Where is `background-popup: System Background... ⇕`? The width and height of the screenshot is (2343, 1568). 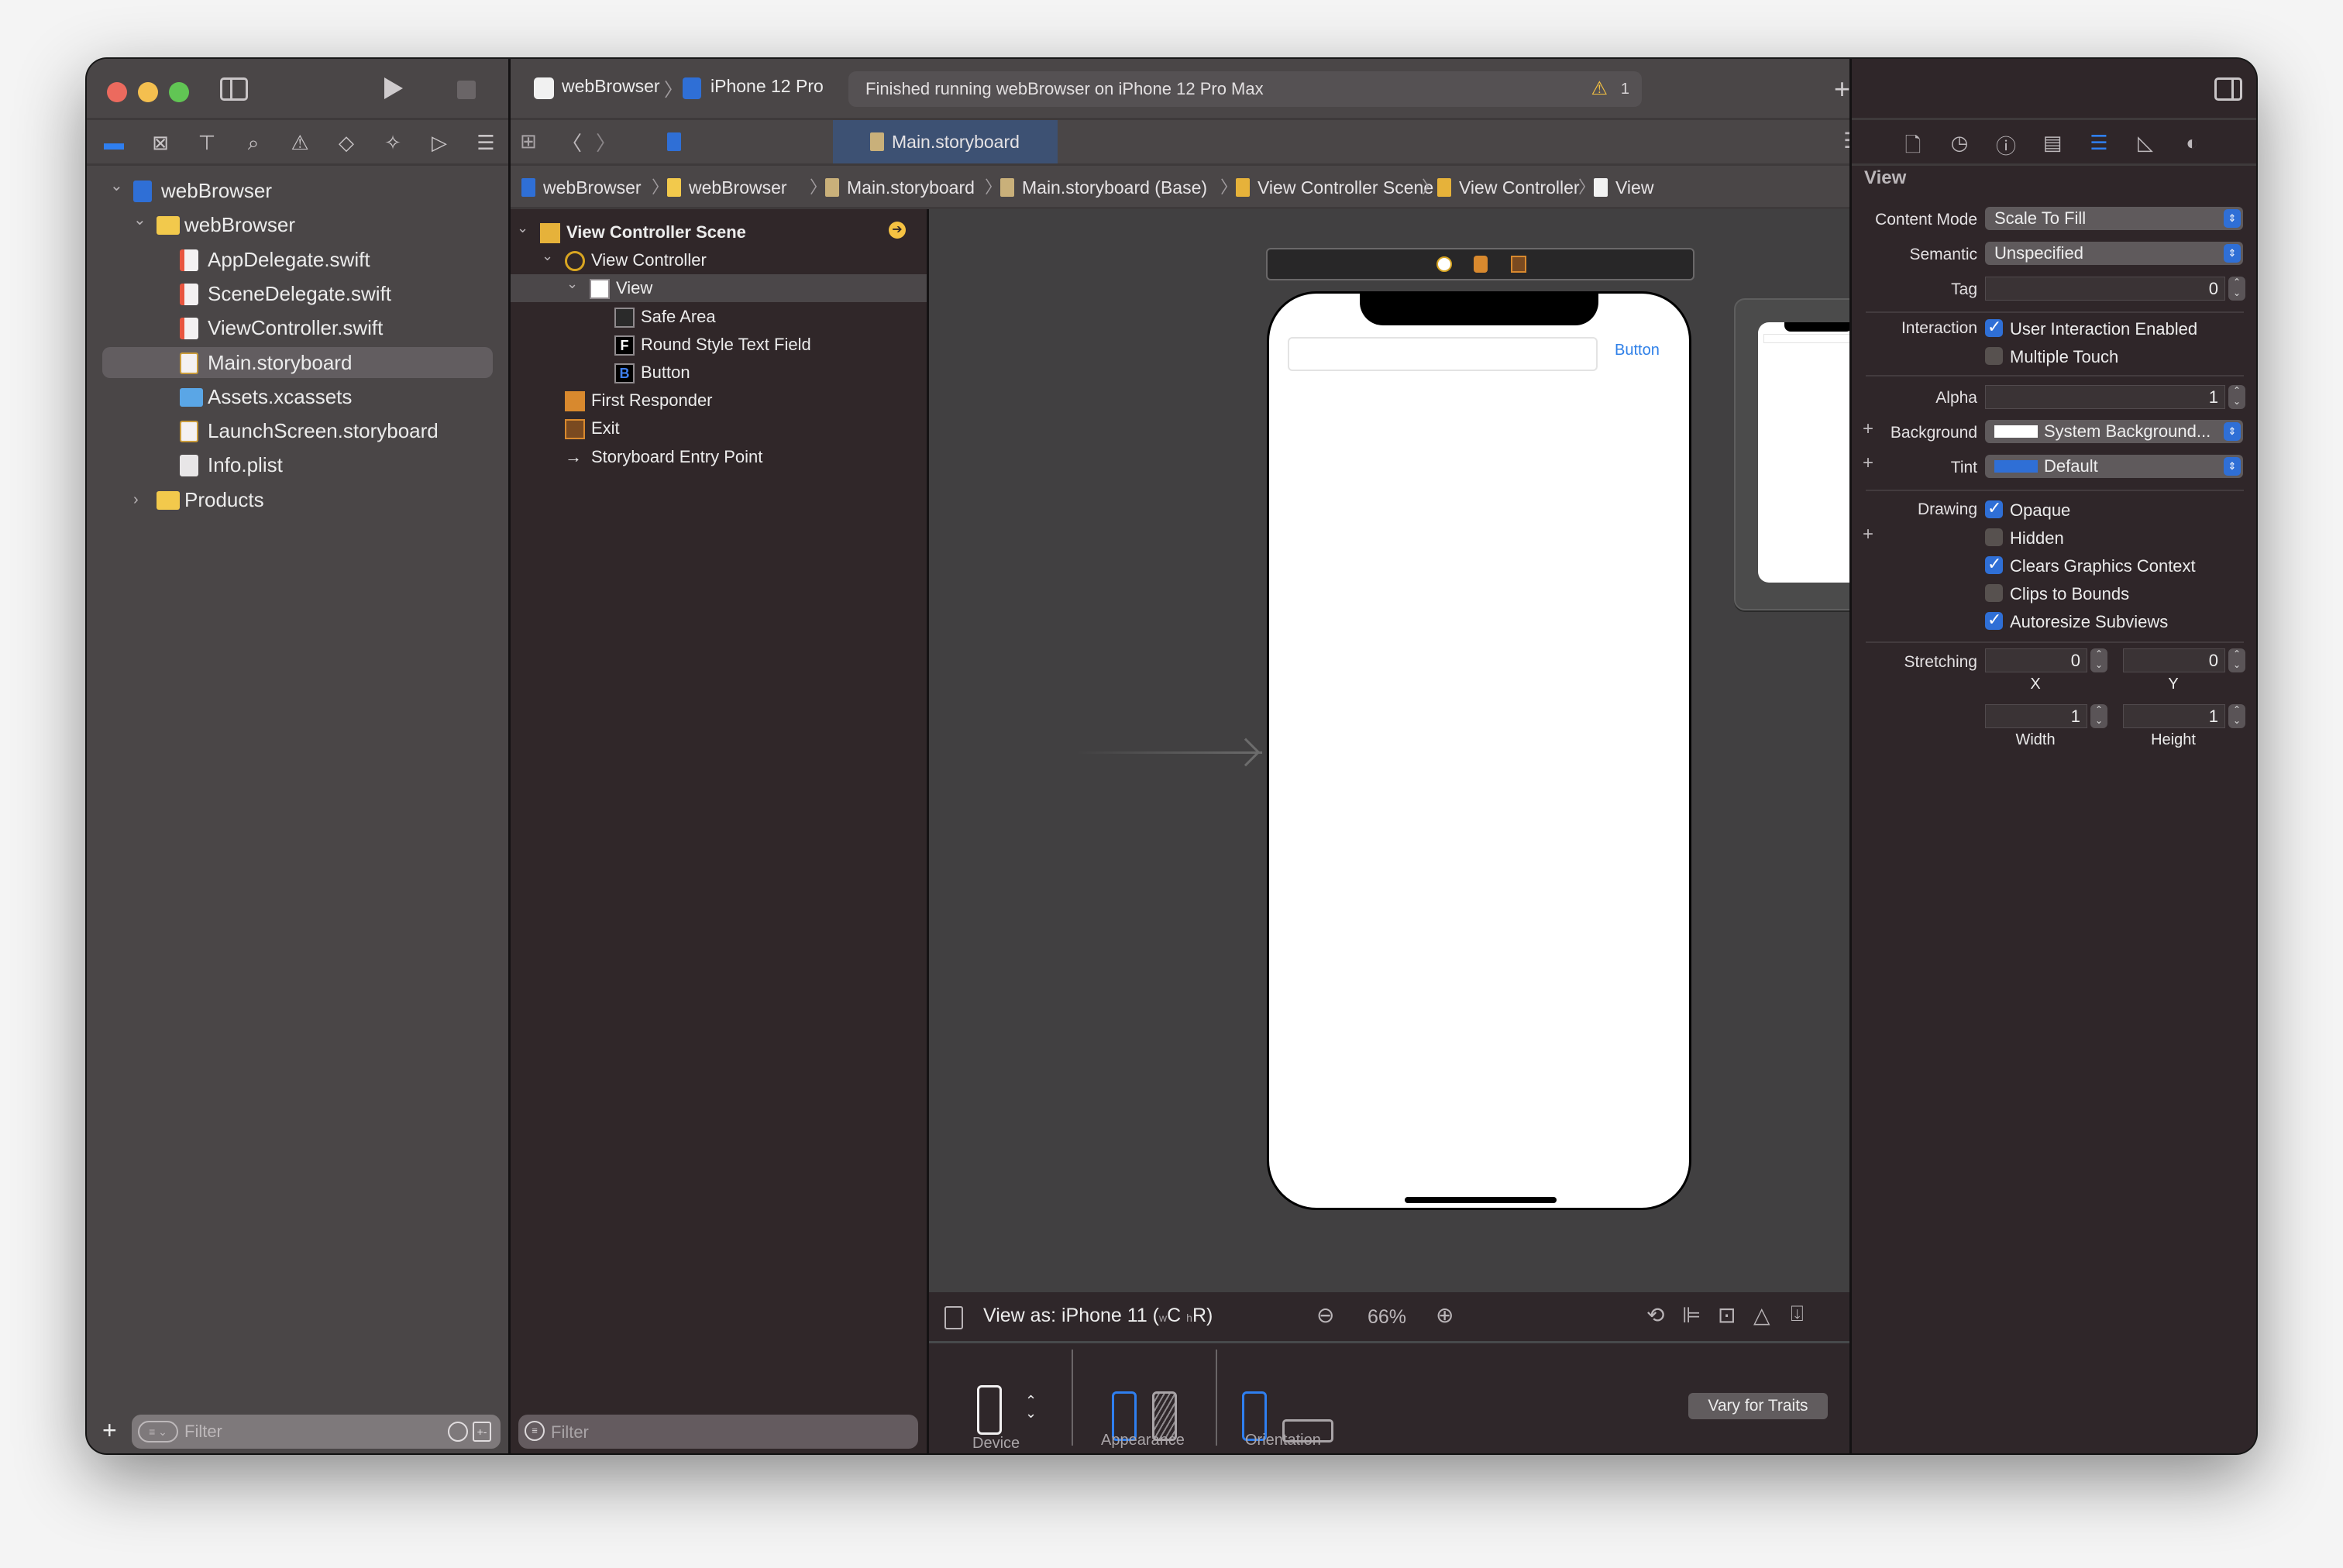 background-popup: System Background... ⇕ is located at coordinates (2114, 431).